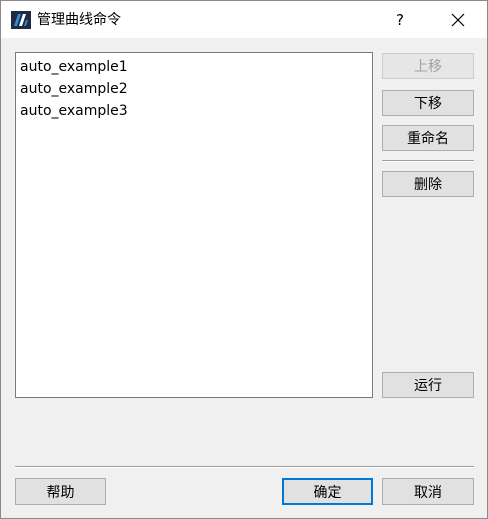 The image size is (488, 519). I want to click on title-bar: 管理曲线命令 ?, so click(244, 19).